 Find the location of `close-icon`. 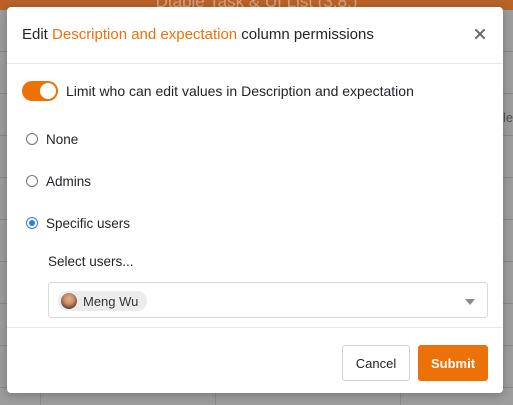

close-icon is located at coordinates (480, 34).